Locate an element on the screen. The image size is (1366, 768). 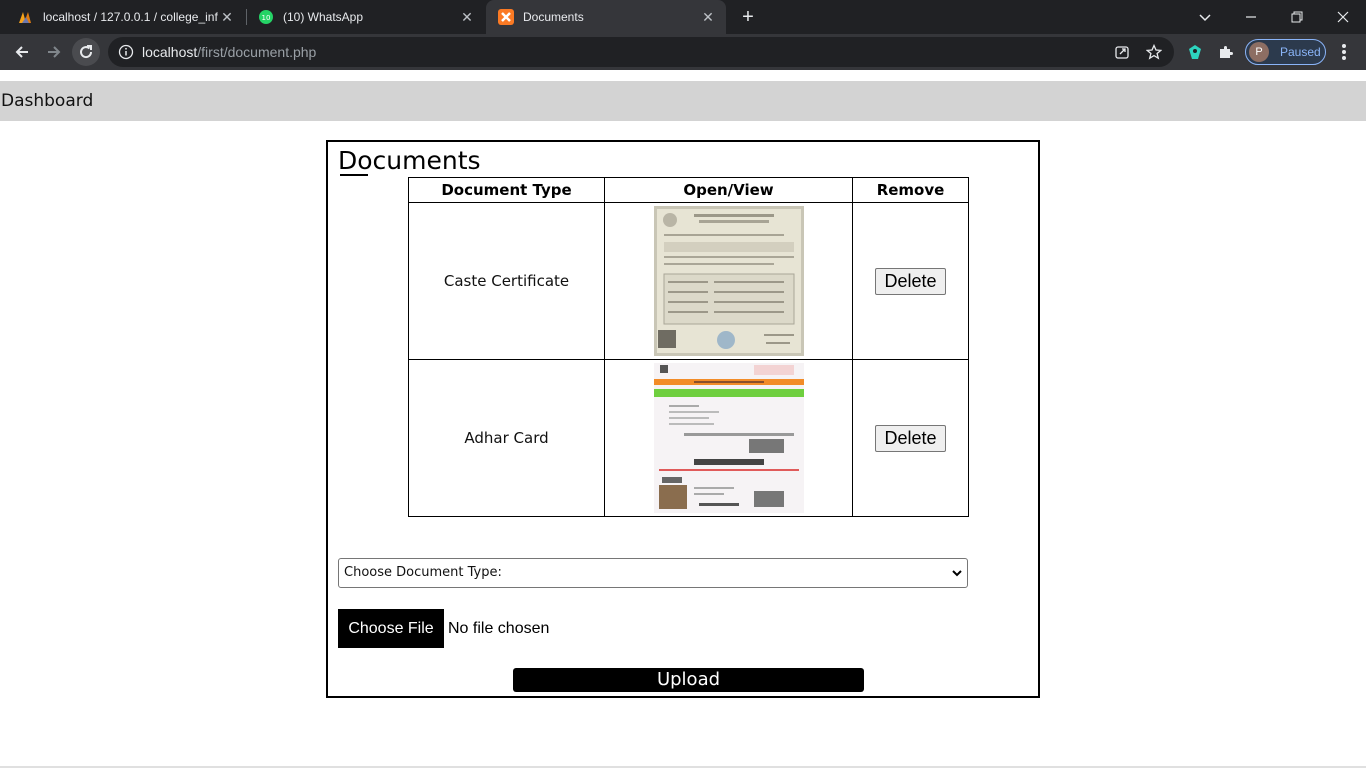
avatar: P is located at coordinates (1259, 52).